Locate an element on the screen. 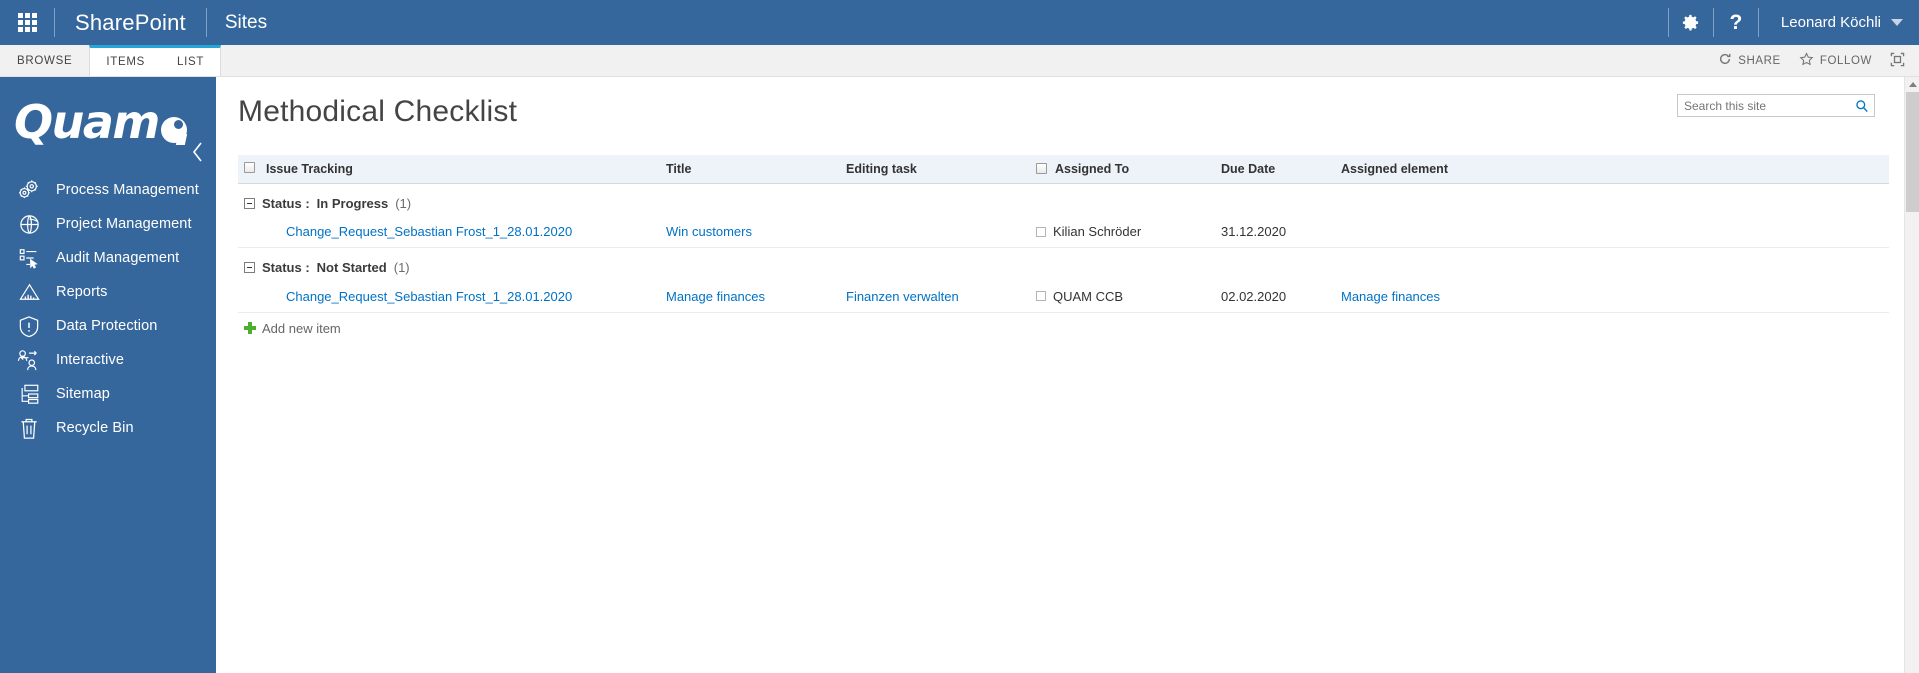 The height and width of the screenshot is (673, 1919). help-button: ? is located at coordinates (1736, 22).